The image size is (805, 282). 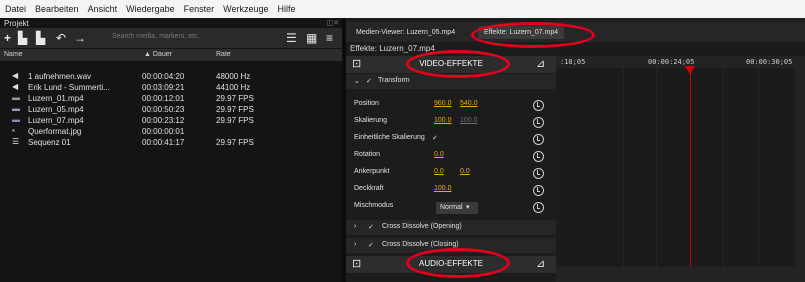 I want to click on property-label: Rotation, so click(x=367, y=154).